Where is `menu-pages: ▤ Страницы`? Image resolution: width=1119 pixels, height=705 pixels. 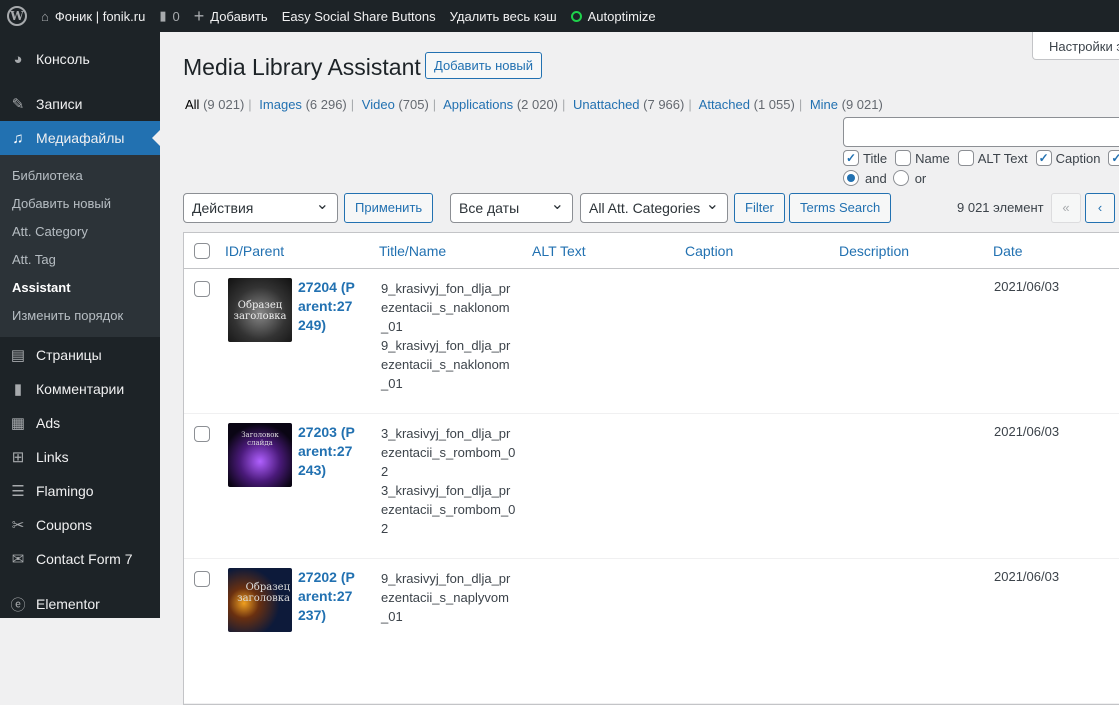 menu-pages: ▤ Страницы is located at coordinates (80, 355).